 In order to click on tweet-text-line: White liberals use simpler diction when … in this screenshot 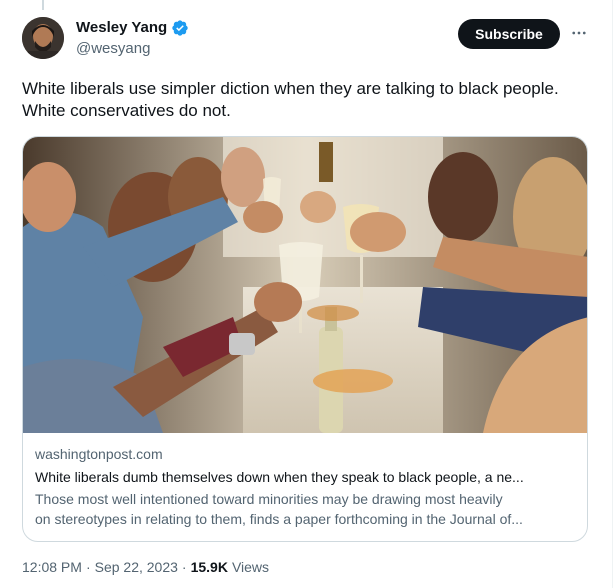, I will do `click(290, 88)`.